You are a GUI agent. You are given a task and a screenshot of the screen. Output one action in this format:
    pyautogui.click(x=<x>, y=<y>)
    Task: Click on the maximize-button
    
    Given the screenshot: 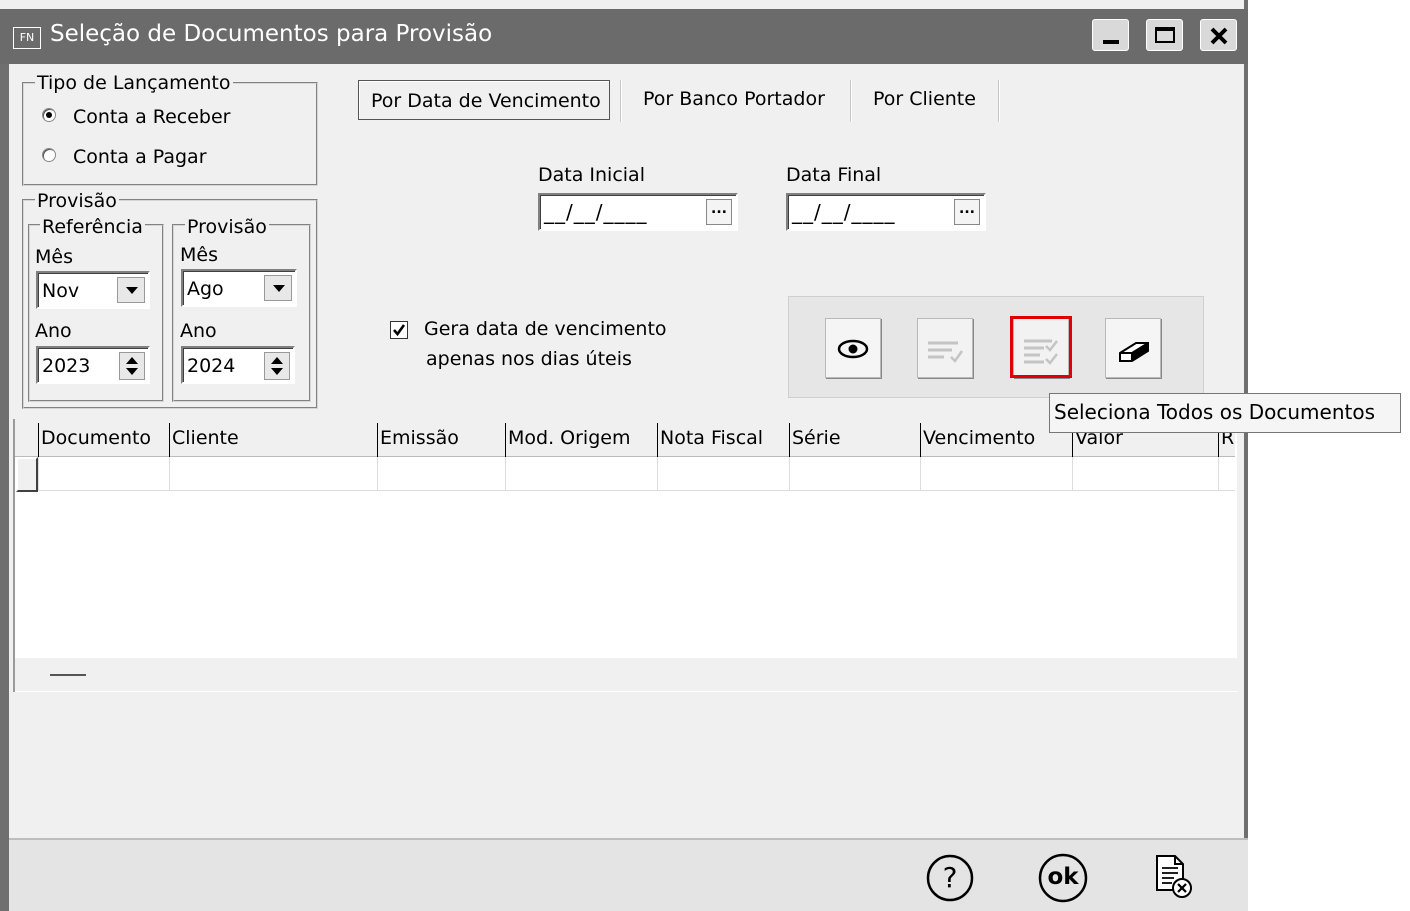 What is the action you would take?
    pyautogui.click(x=1164, y=35)
    